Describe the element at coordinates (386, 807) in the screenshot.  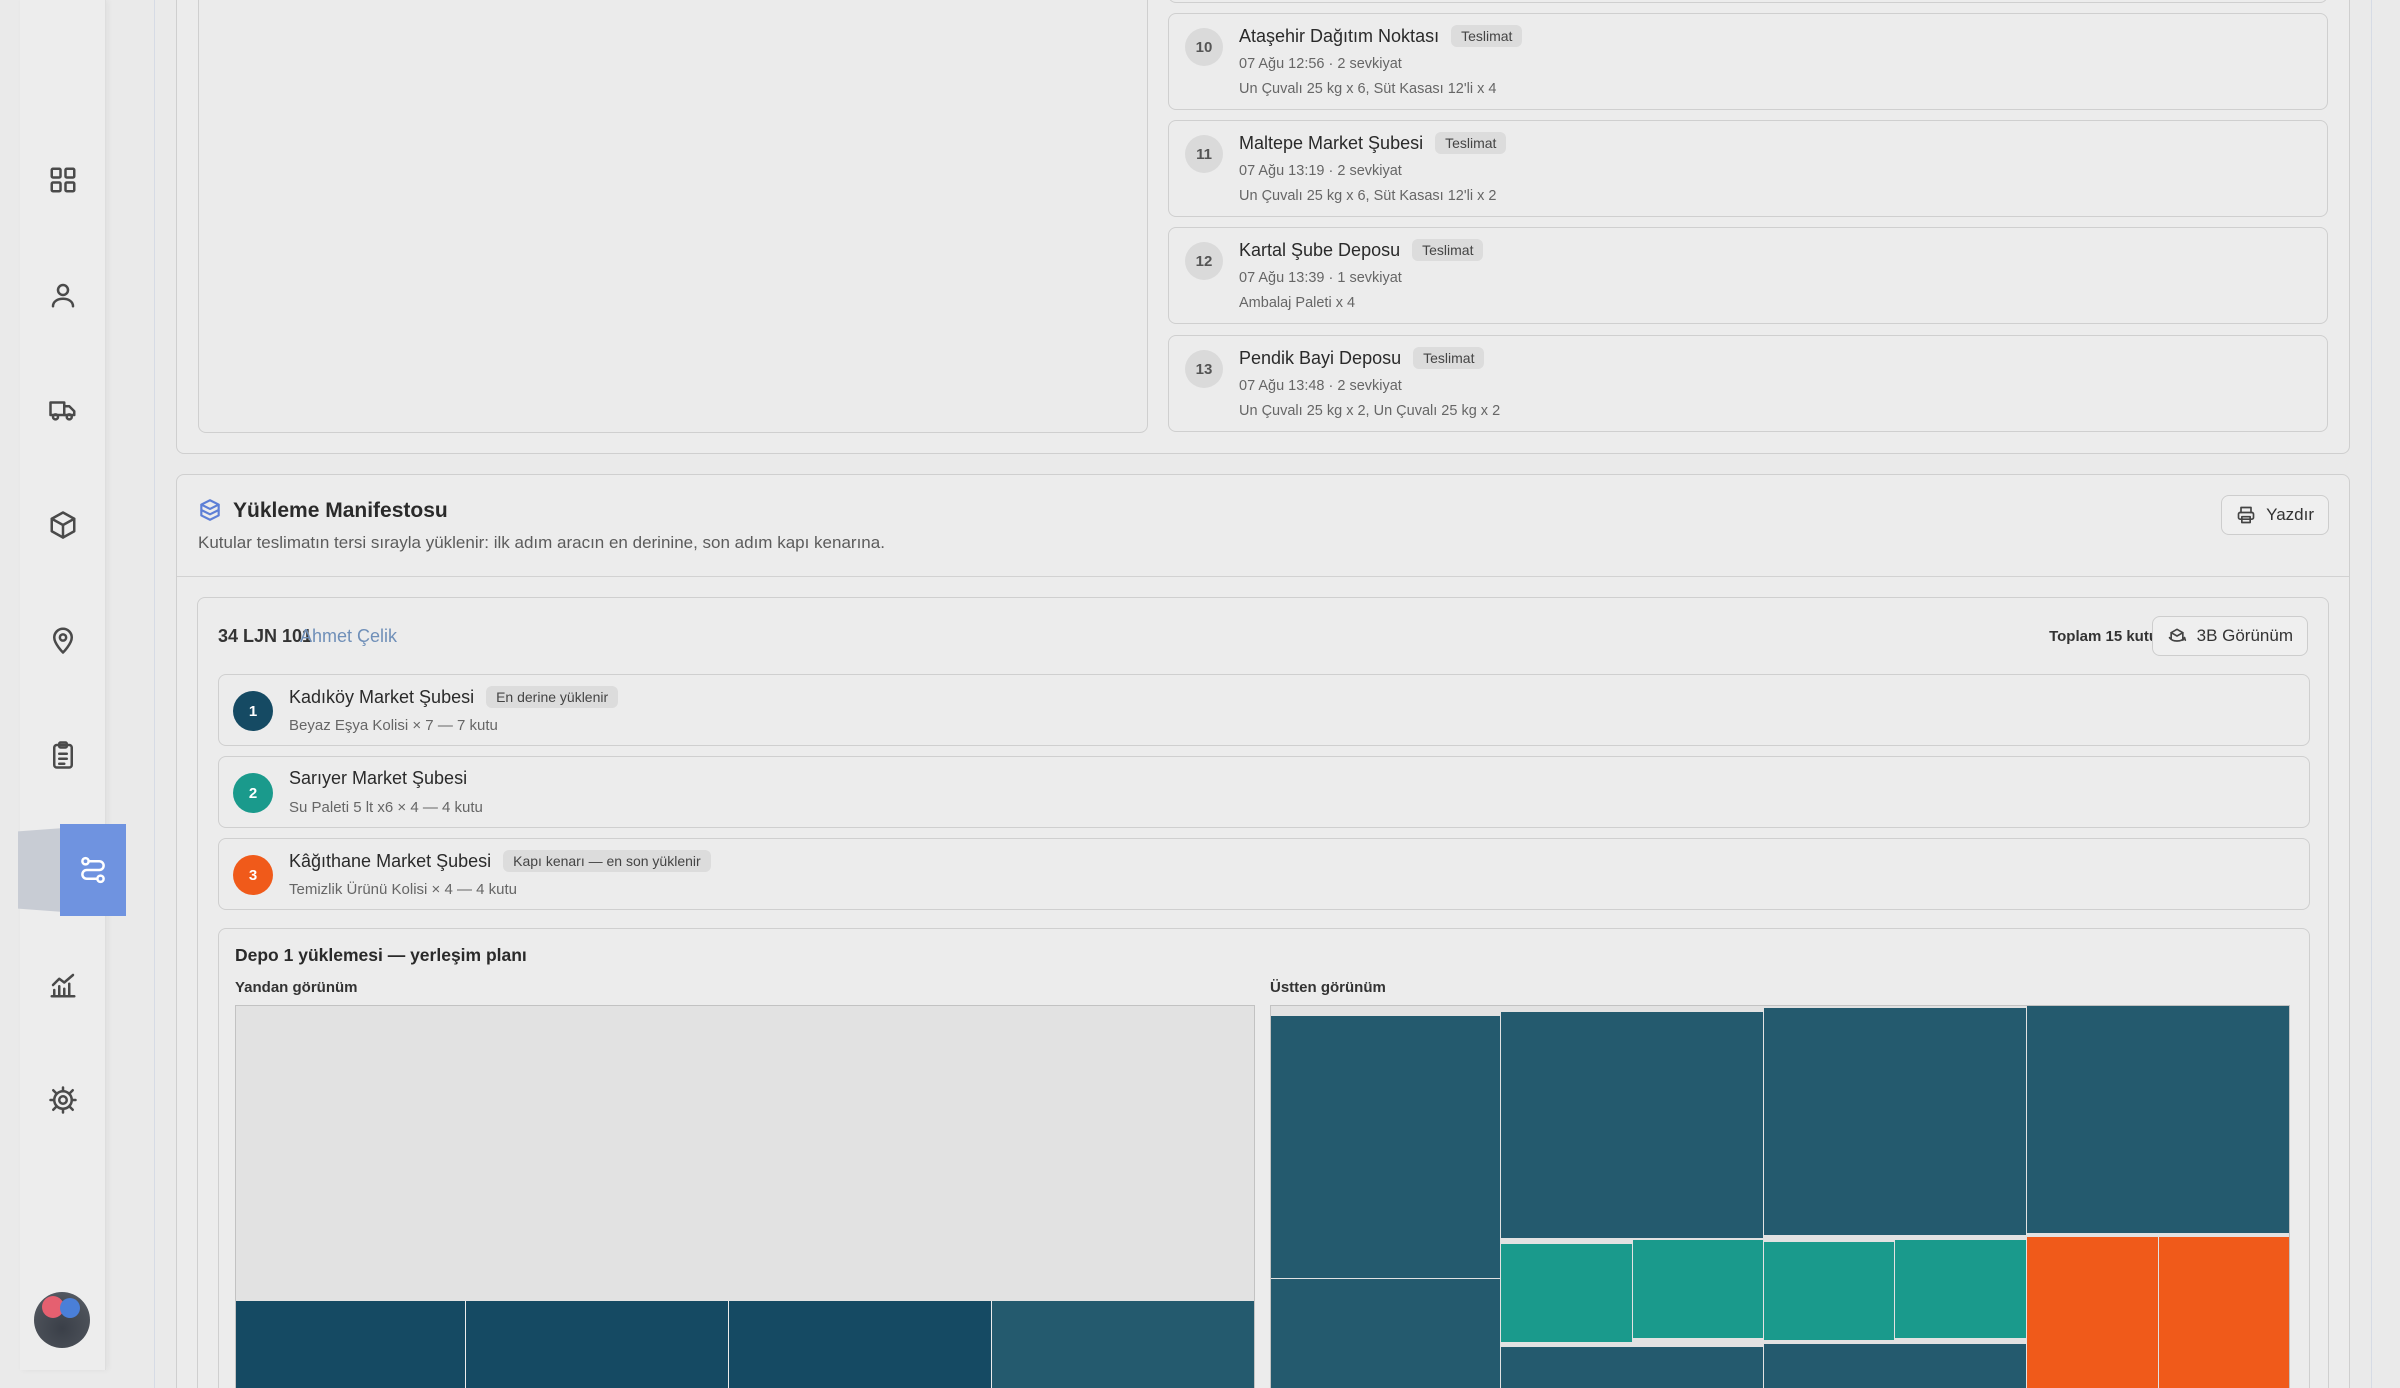
I see `load-detail: Su Paleti 5 lt x6 × 4 — 4 kutu` at that location.